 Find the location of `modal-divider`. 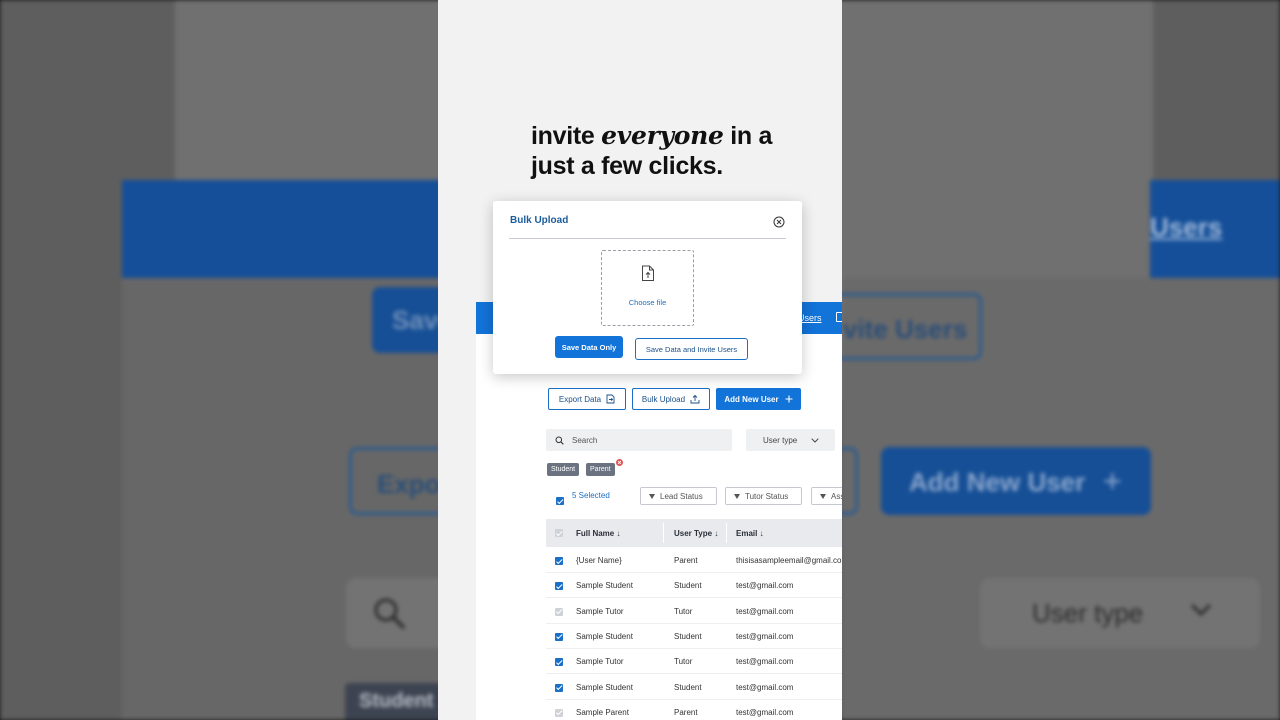

modal-divider is located at coordinates (647, 238).